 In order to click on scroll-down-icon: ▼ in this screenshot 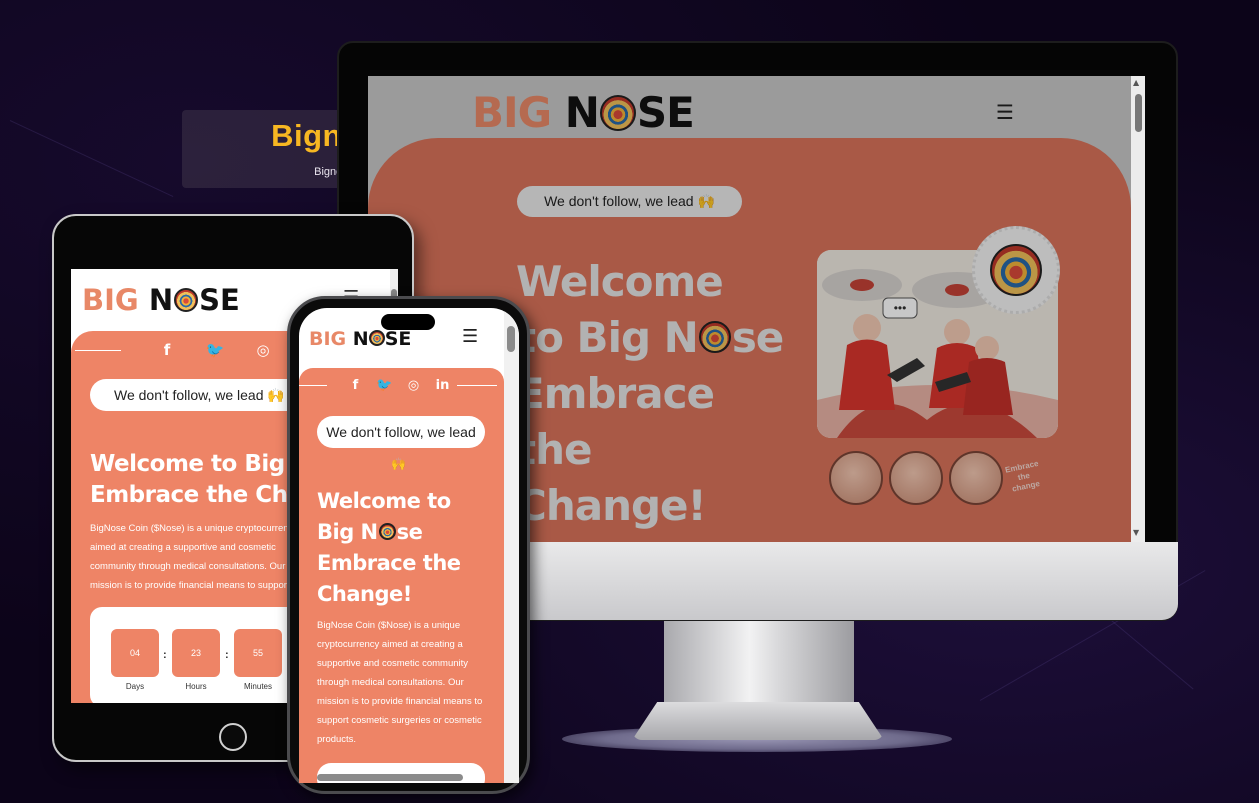, I will do `click(1136, 532)`.